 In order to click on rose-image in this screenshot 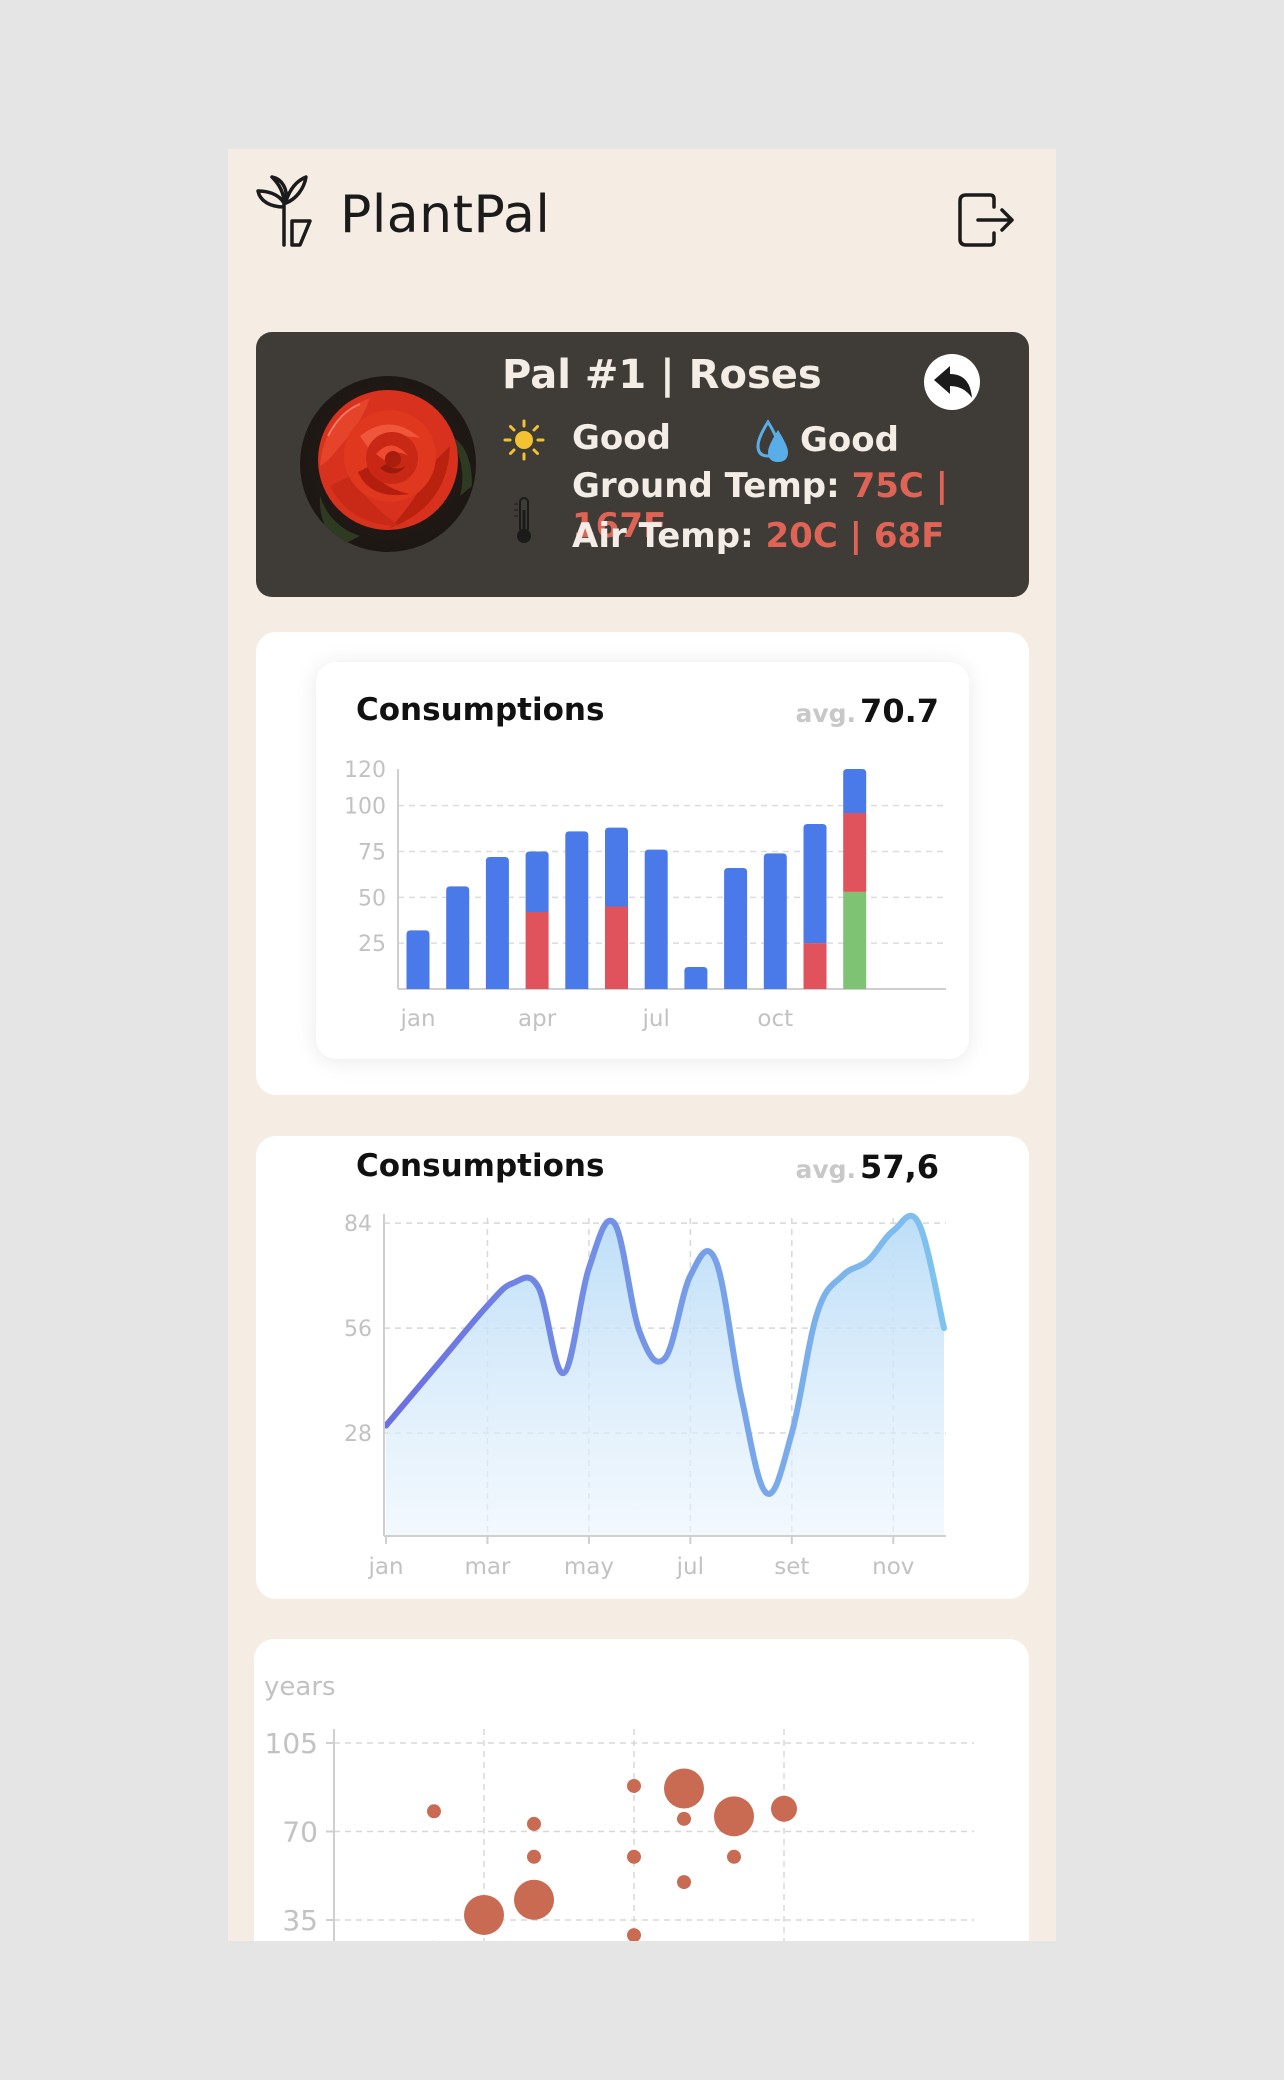, I will do `click(395, 468)`.